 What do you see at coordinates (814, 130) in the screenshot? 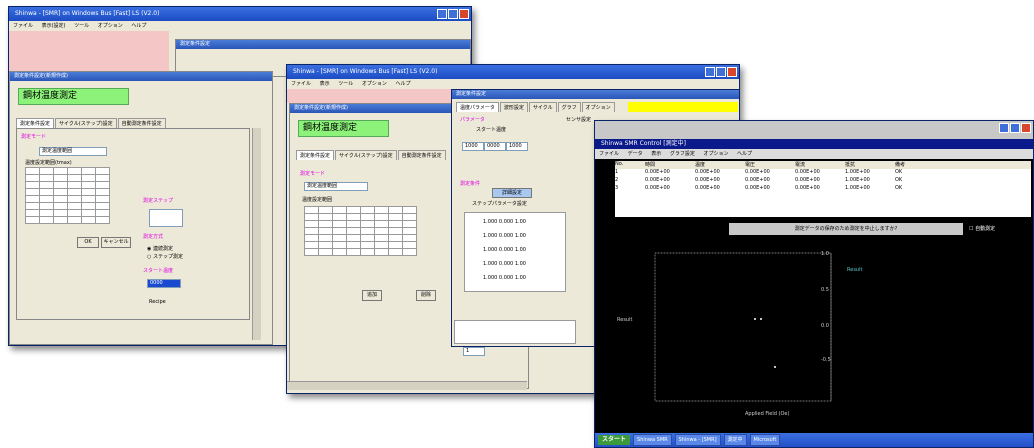
I see `window-topstrip` at bounding box center [814, 130].